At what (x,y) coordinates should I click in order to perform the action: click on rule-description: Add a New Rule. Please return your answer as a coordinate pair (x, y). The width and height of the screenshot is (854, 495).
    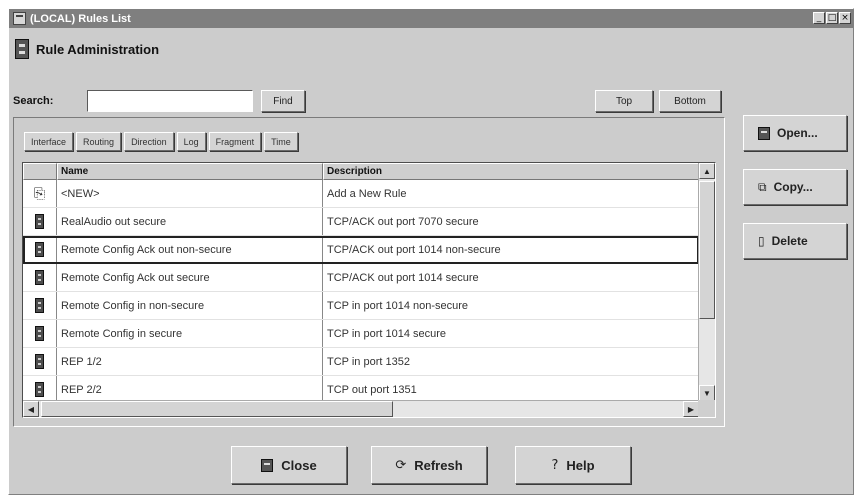
    Looking at the image, I should click on (367, 193).